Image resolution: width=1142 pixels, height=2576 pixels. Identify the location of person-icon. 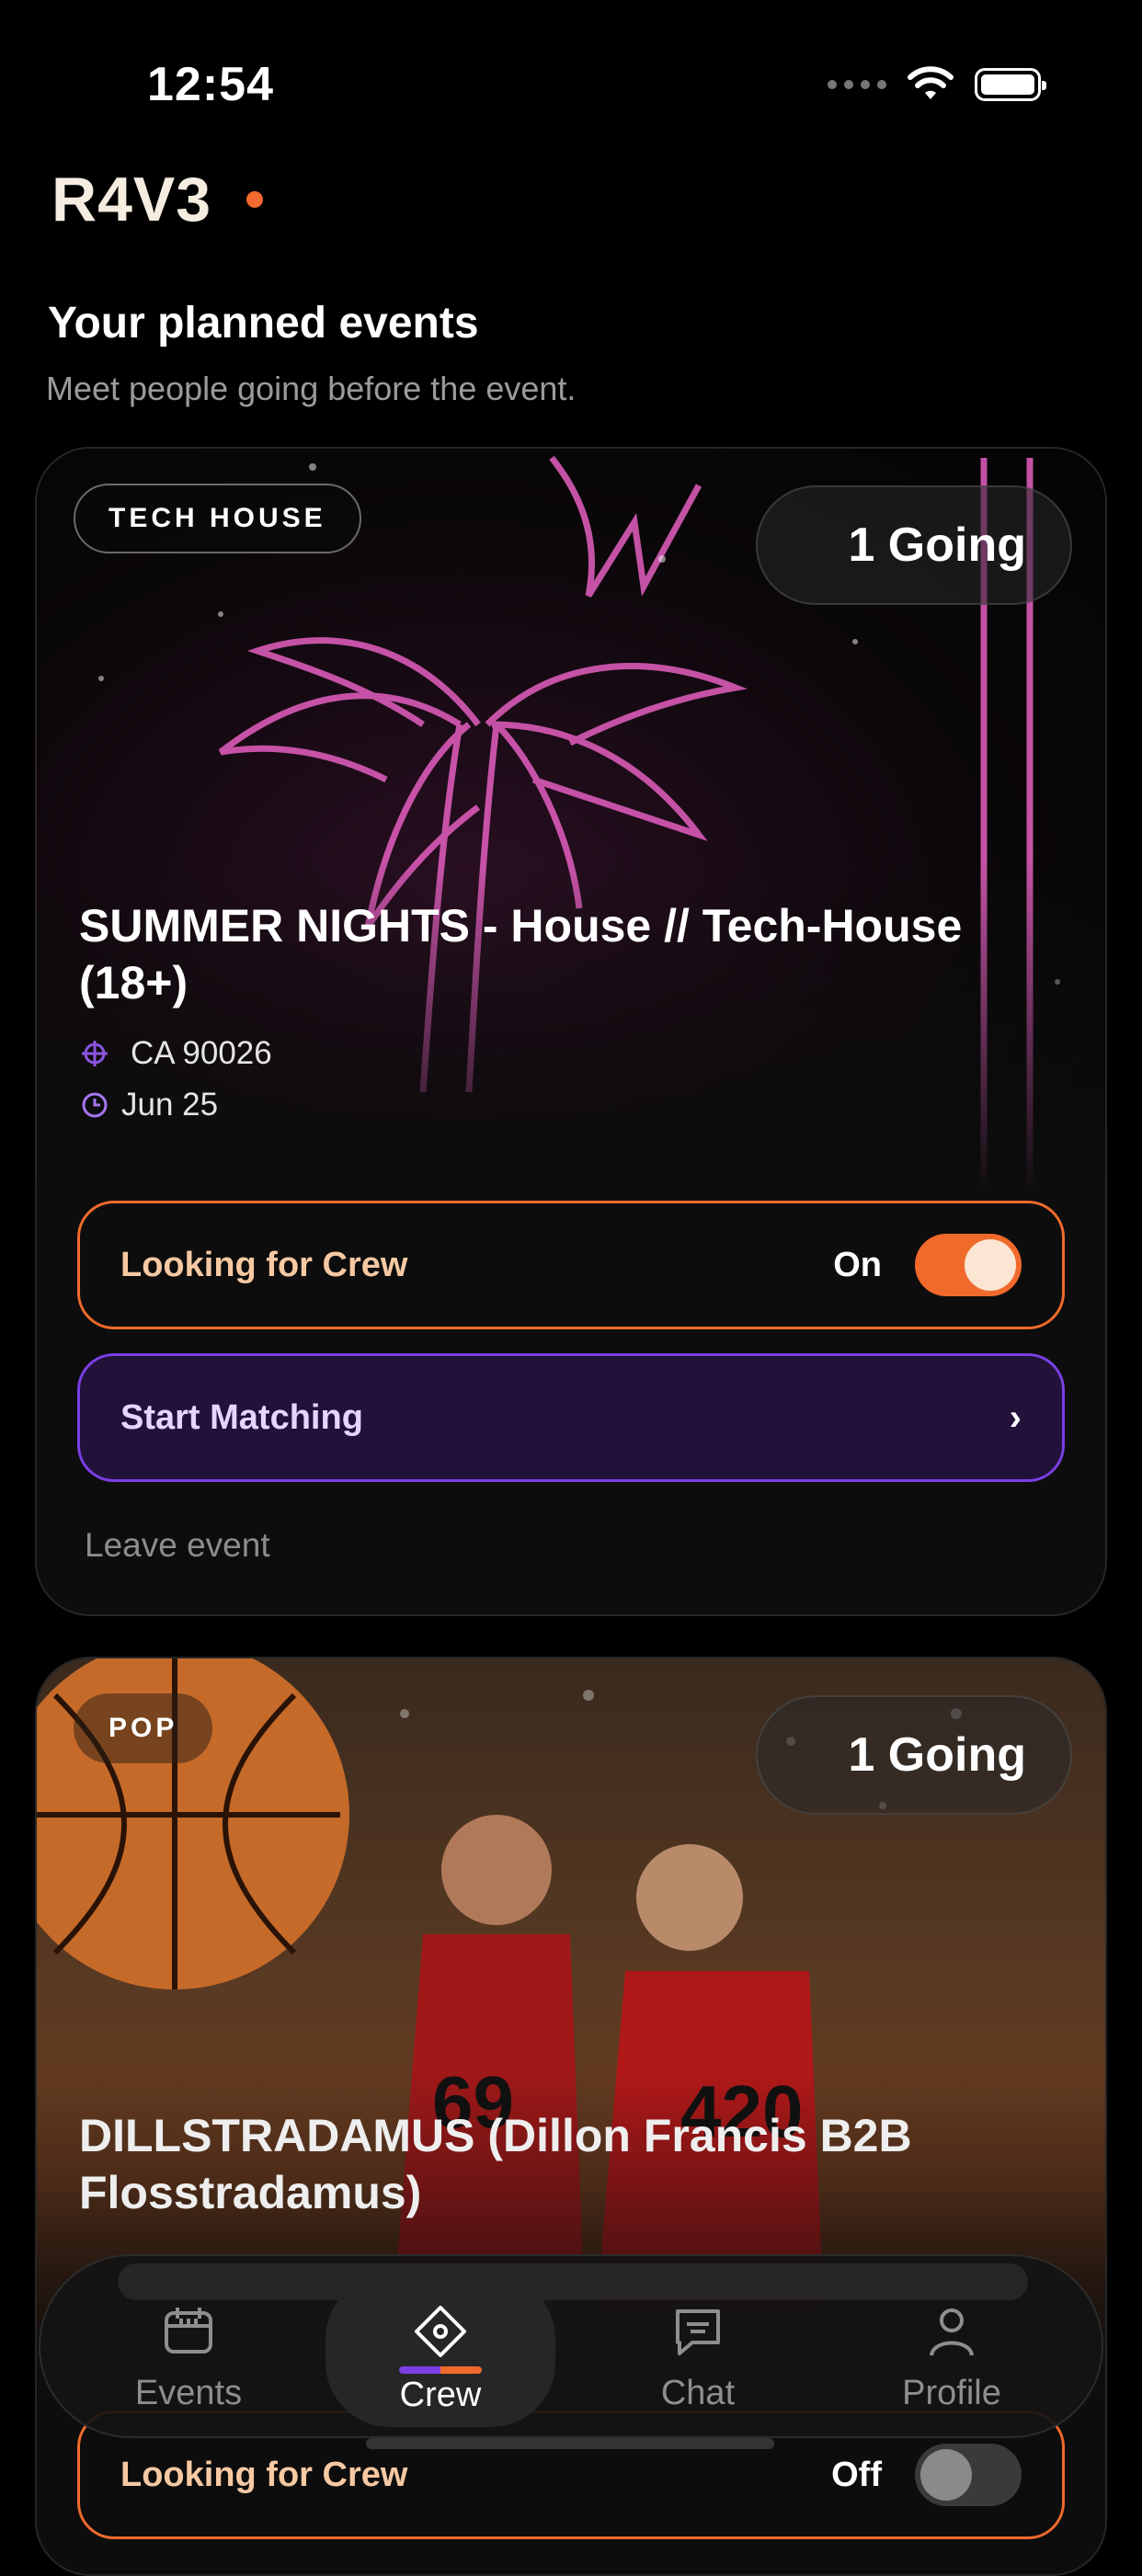
(952, 2332).